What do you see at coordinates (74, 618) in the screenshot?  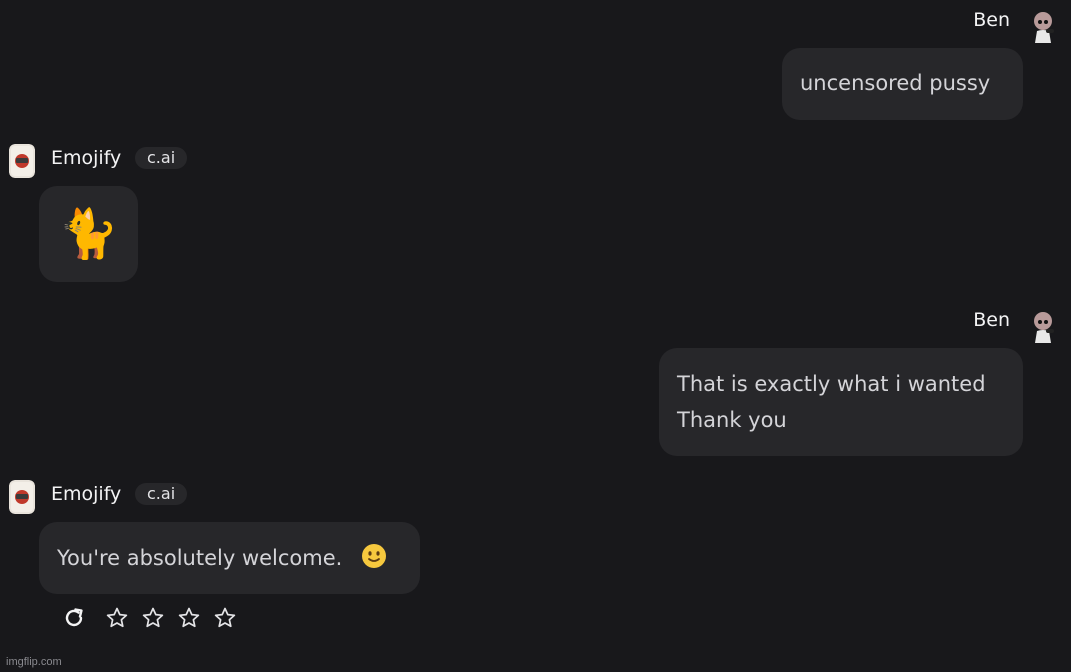 I see `refresh-icon` at bounding box center [74, 618].